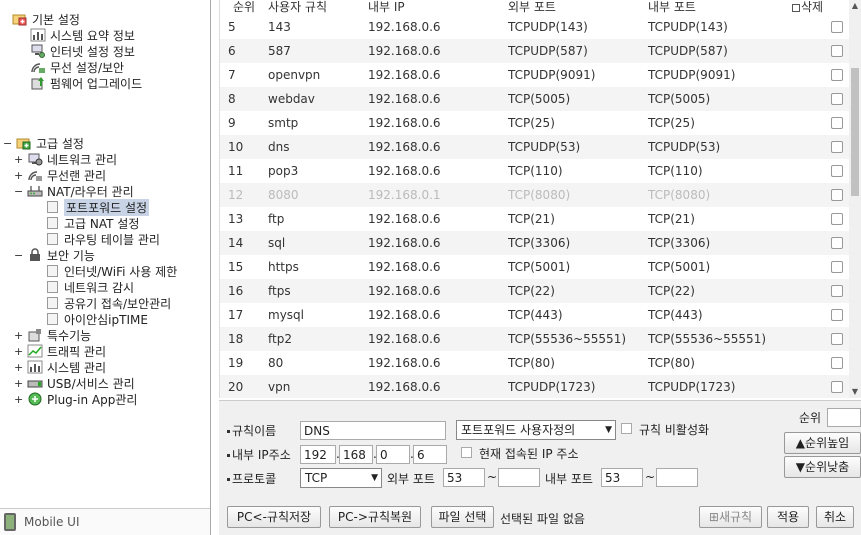 The image size is (861, 535). I want to click on tree-basic-settings: 기본 설정, so click(46, 19).